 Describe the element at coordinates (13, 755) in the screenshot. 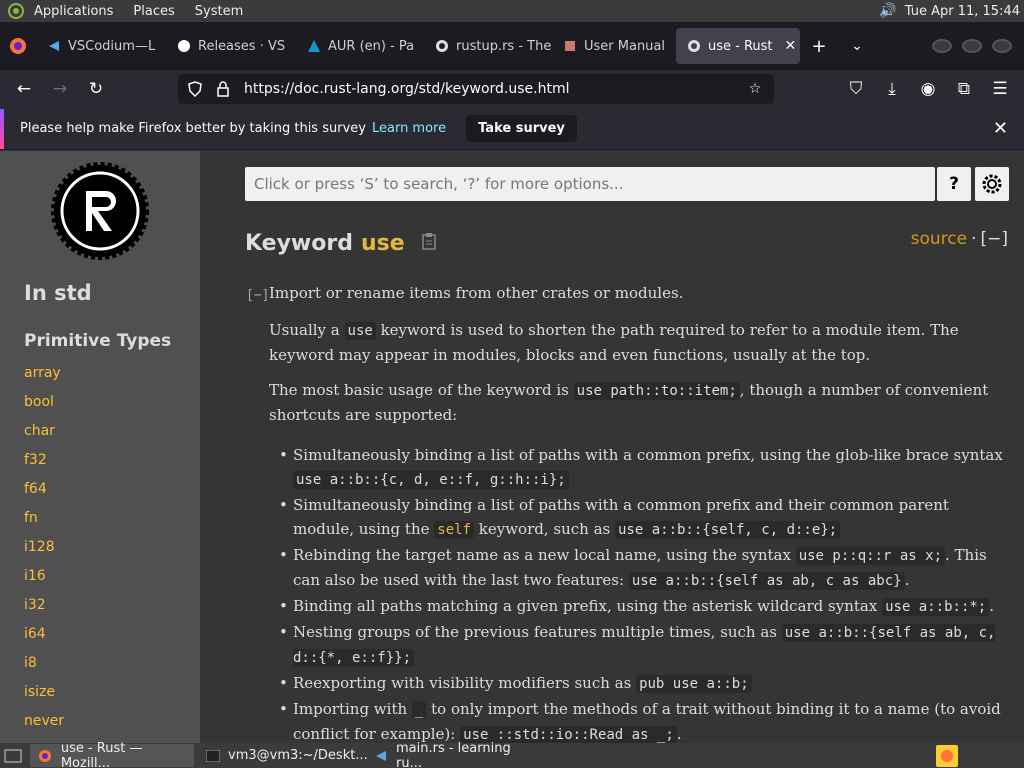

I see `show-desktop-button` at that location.